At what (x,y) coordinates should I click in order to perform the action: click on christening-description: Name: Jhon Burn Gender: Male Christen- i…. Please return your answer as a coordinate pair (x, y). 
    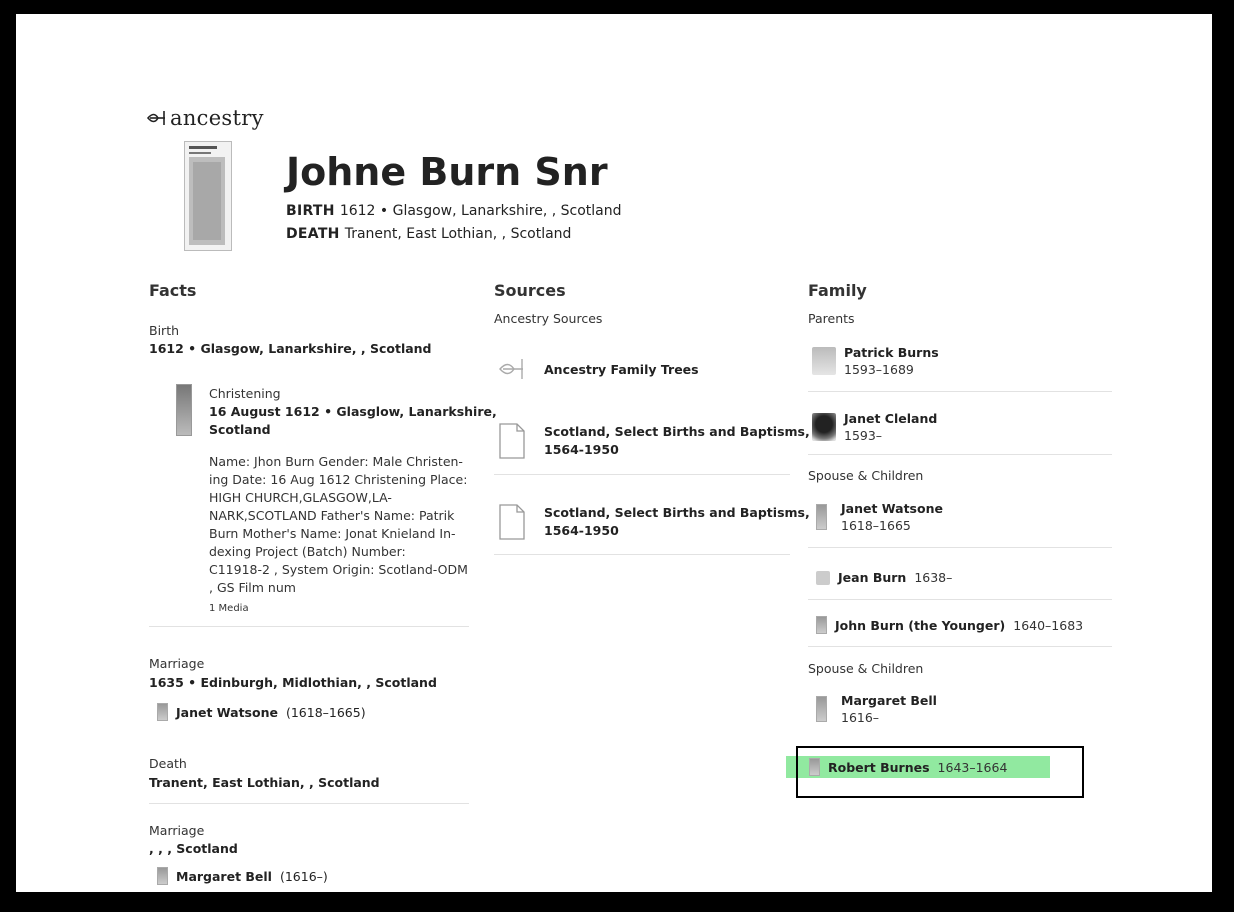
    Looking at the image, I should click on (338, 525).